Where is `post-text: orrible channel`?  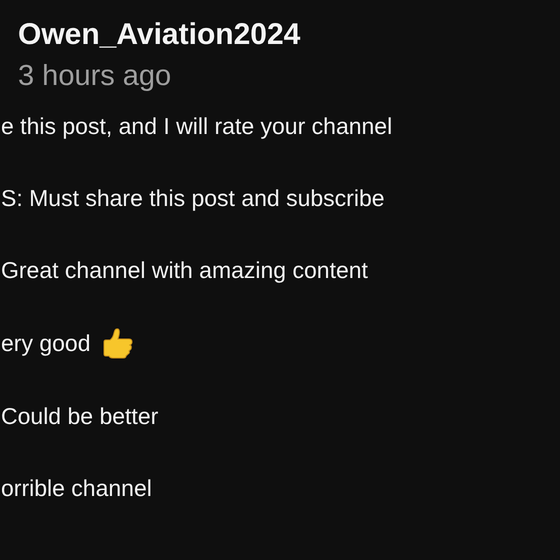 post-text: orrible channel is located at coordinates (76, 488).